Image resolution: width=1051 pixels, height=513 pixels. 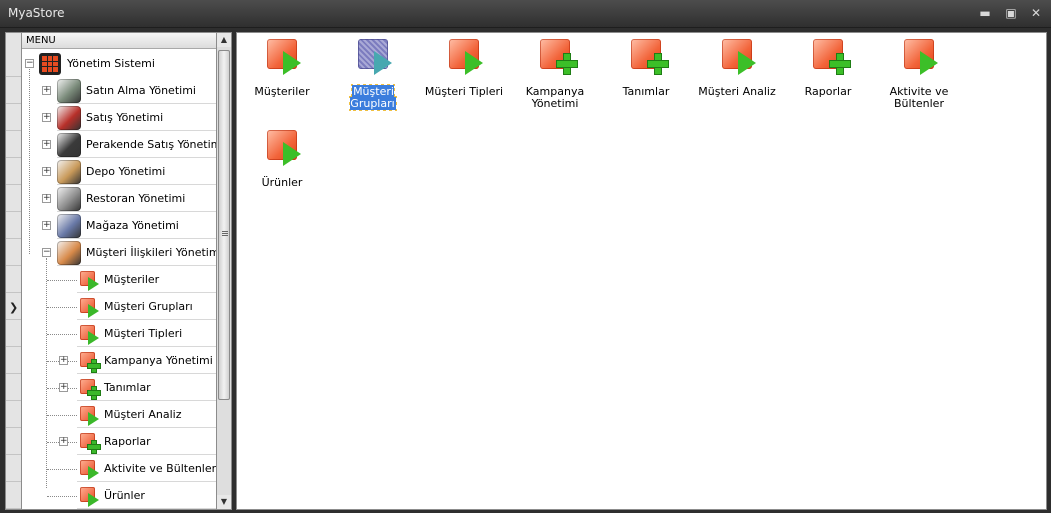 I want to click on maximize-button: ▣, so click(x=1011, y=13).